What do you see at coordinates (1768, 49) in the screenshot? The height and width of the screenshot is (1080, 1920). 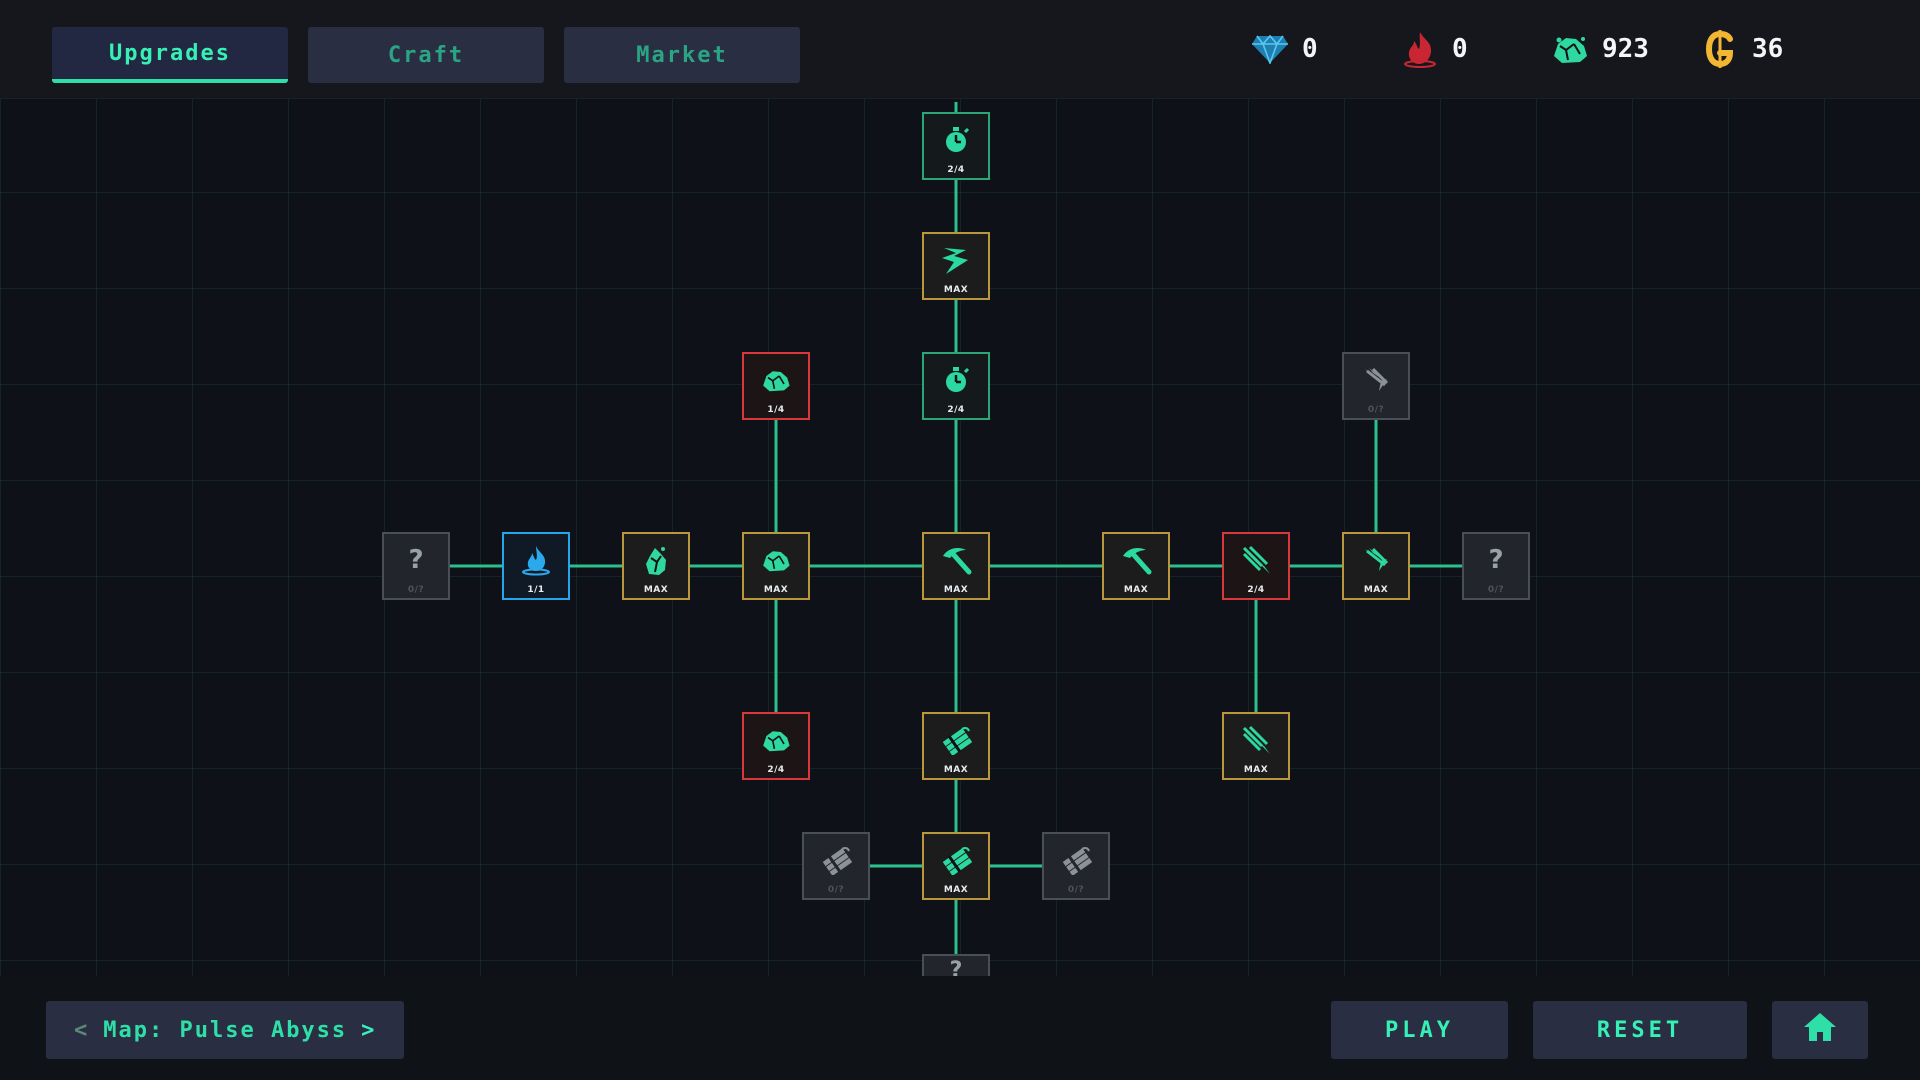 I see `gold-count: 36` at bounding box center [1768, 49].